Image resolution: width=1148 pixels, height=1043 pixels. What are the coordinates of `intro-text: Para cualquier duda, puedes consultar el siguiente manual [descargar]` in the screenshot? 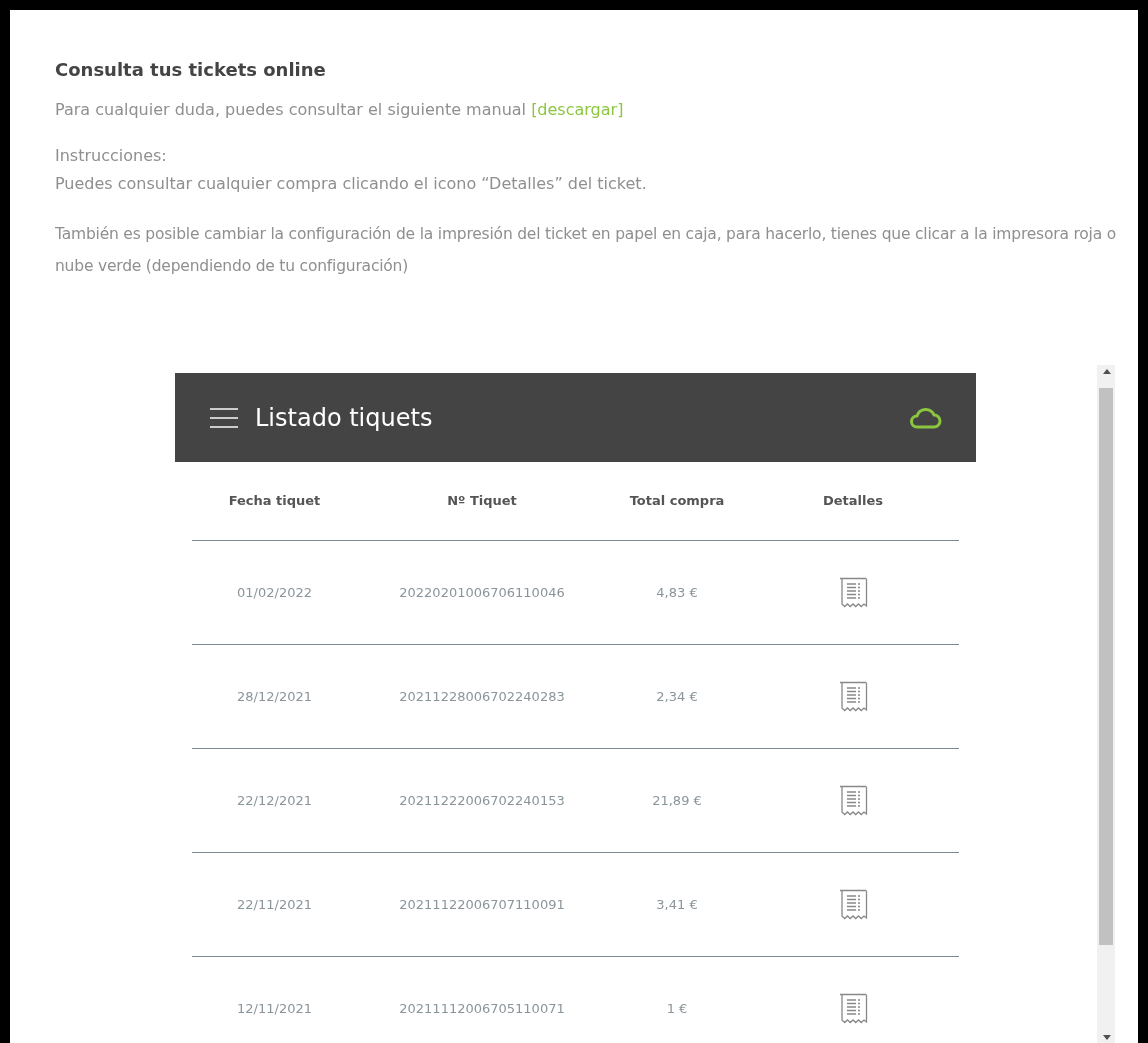 It's located at (340, 110).